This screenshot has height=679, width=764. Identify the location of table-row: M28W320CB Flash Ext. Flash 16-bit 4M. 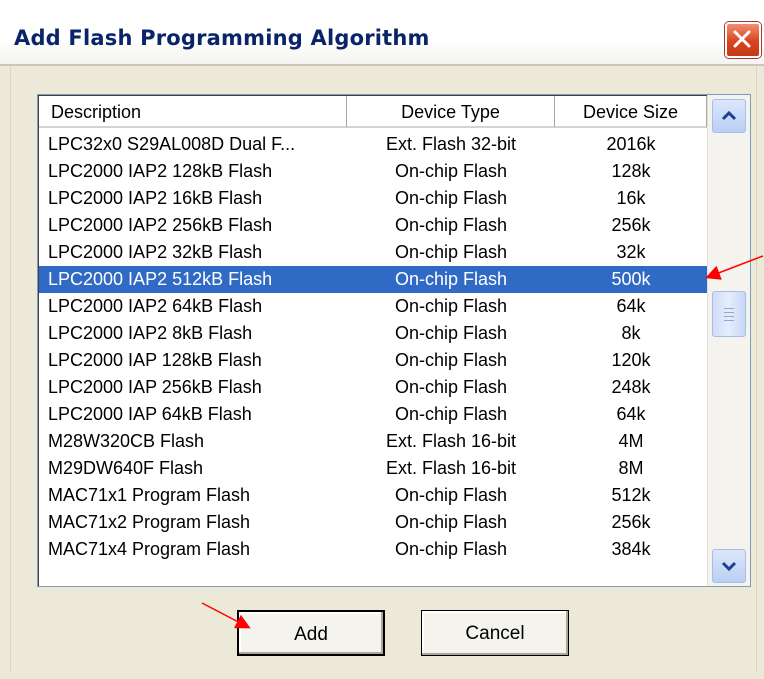
(373, 441).